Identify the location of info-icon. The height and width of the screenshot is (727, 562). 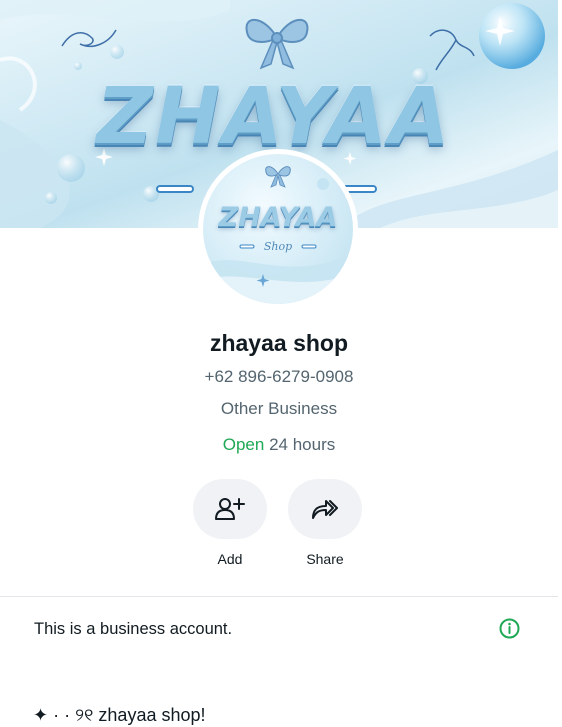
(509, 628).